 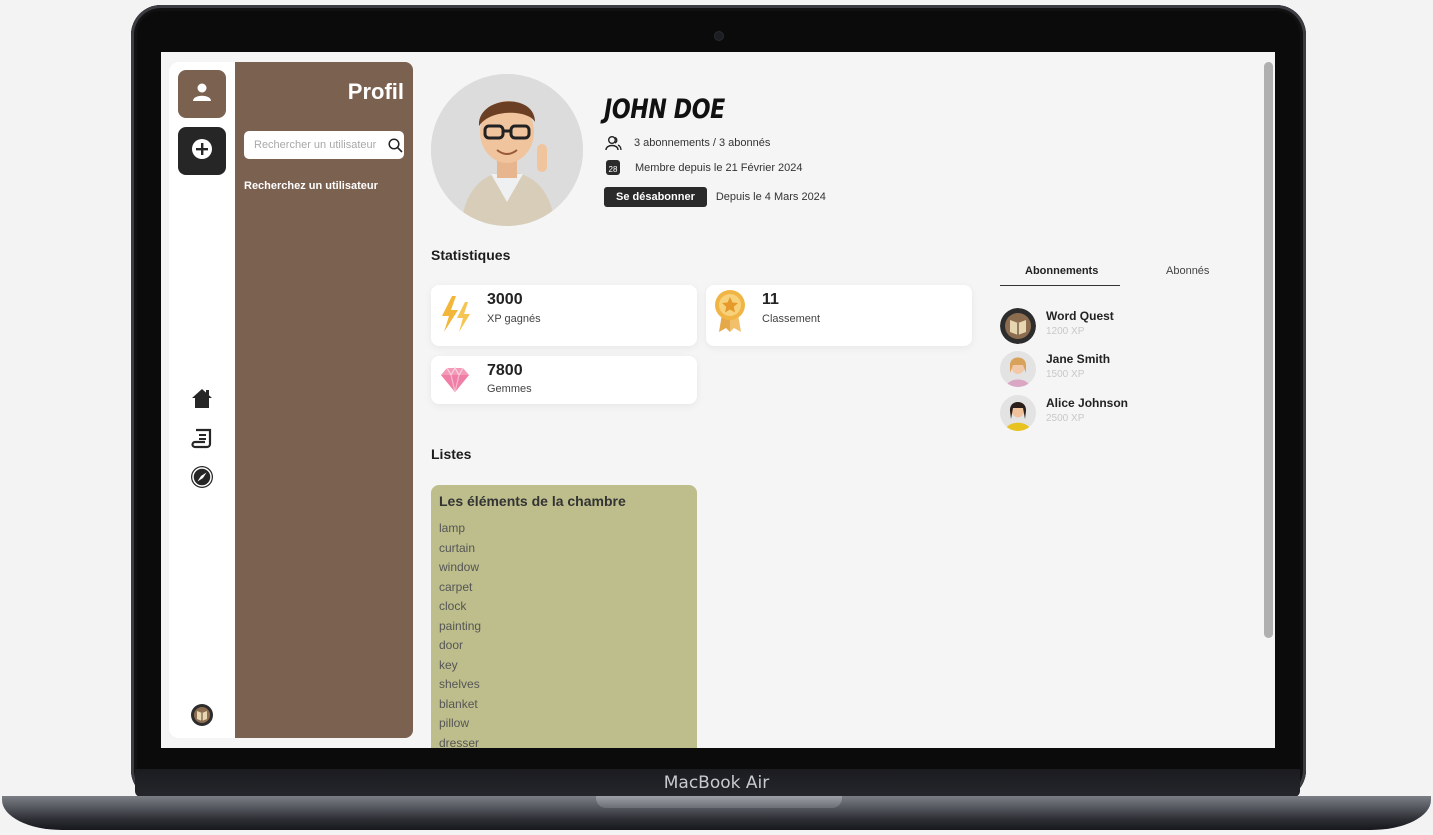 I want to click on rank-stat-card: 11 Classement, so click(x=839, y=315).